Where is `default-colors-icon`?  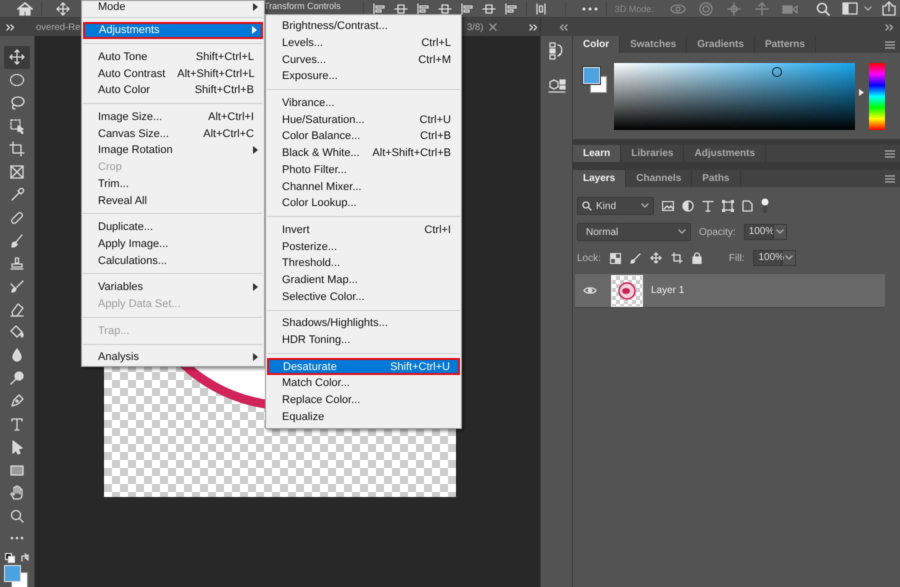
default-colors-icon is located at coordinates (9, 557).